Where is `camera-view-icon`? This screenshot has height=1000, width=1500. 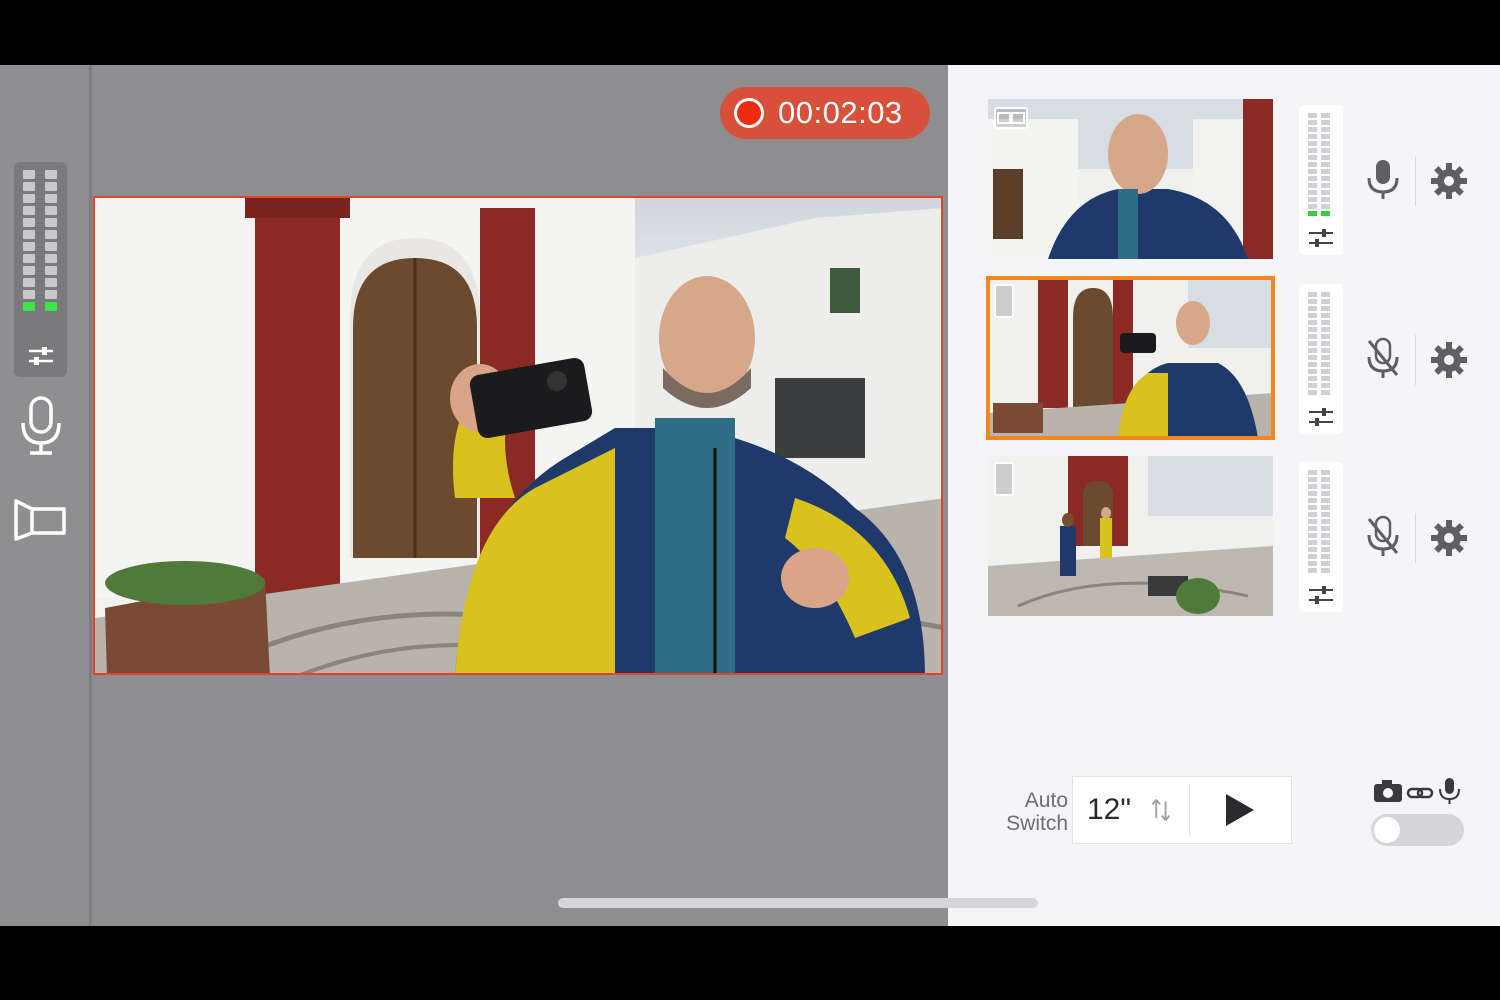
camera-view-icon is located at coordinates (41, 519).